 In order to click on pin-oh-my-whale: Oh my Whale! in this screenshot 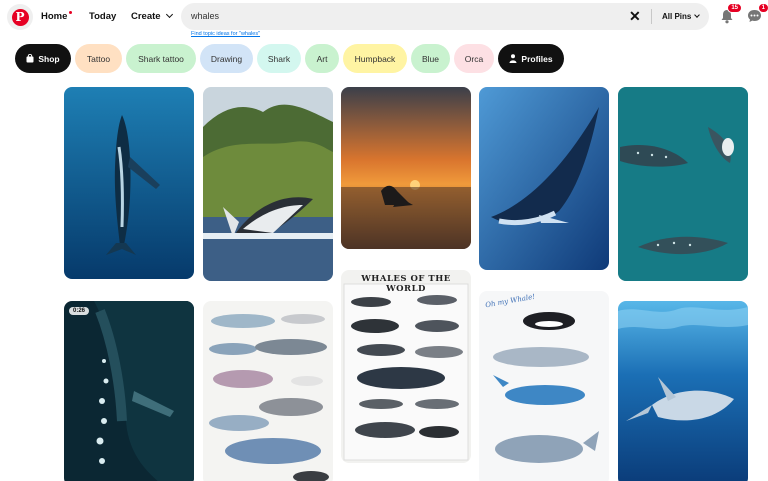, I will do `click(544, 386)`.